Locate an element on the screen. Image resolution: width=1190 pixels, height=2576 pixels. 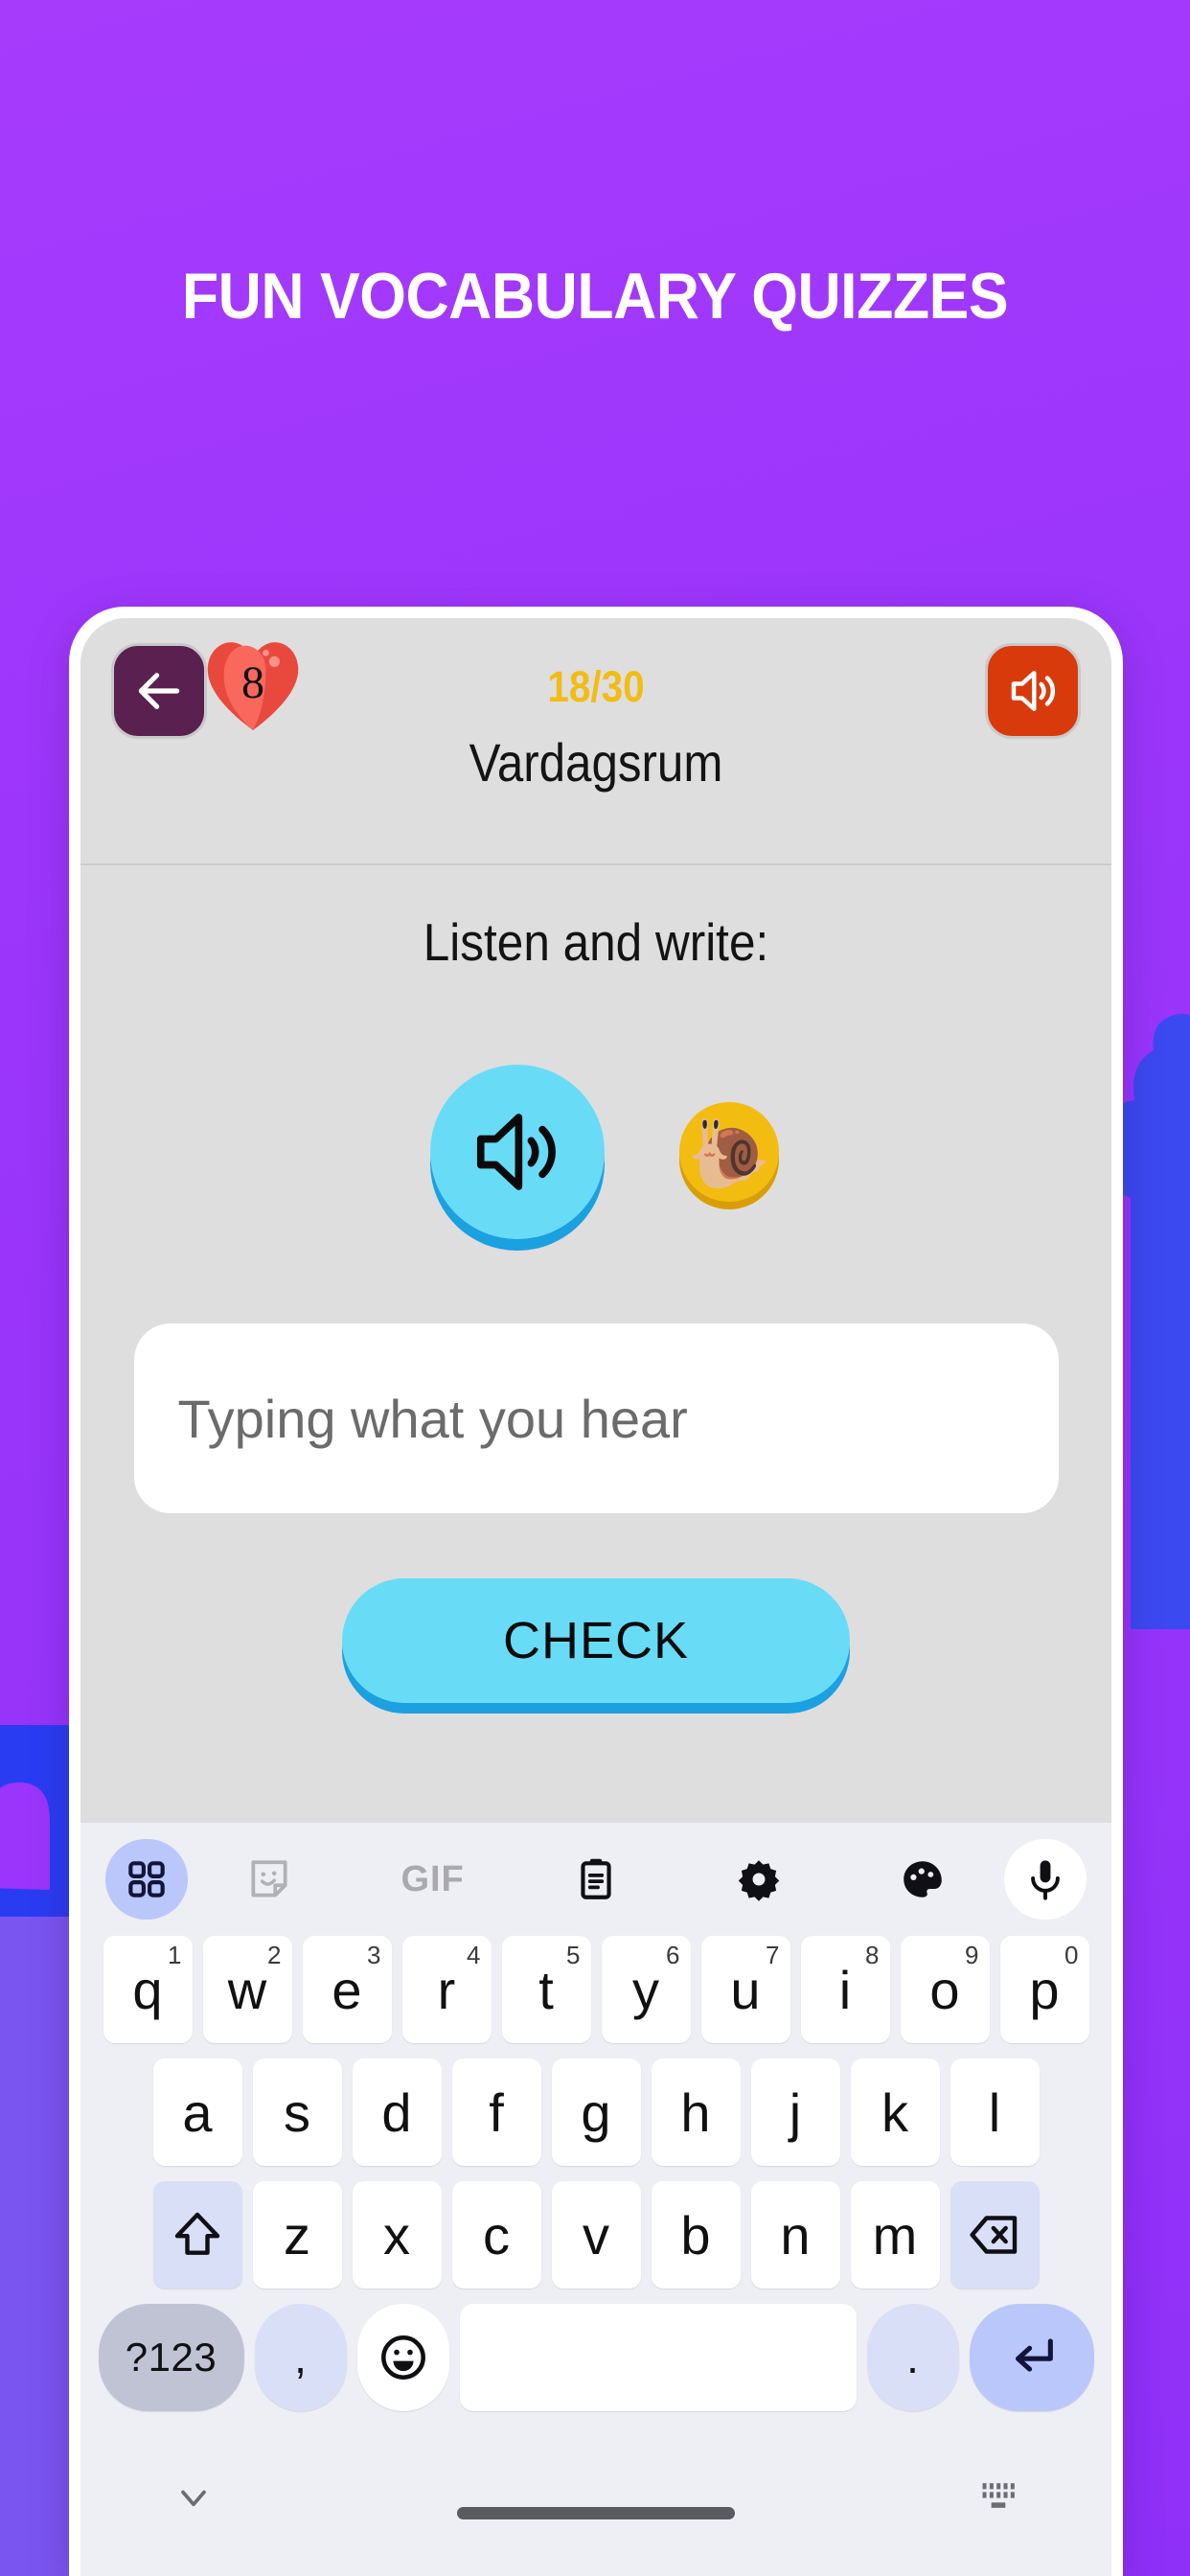
palette-icon is located at coordinates (922, 1879).